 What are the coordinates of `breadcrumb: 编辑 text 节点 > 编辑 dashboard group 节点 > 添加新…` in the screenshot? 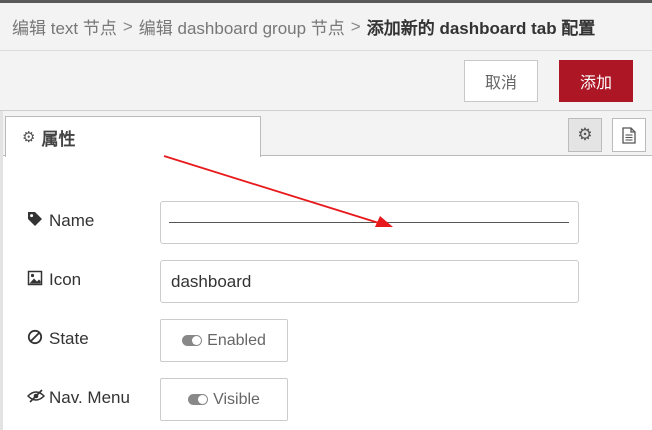 It's located at (326, 27).